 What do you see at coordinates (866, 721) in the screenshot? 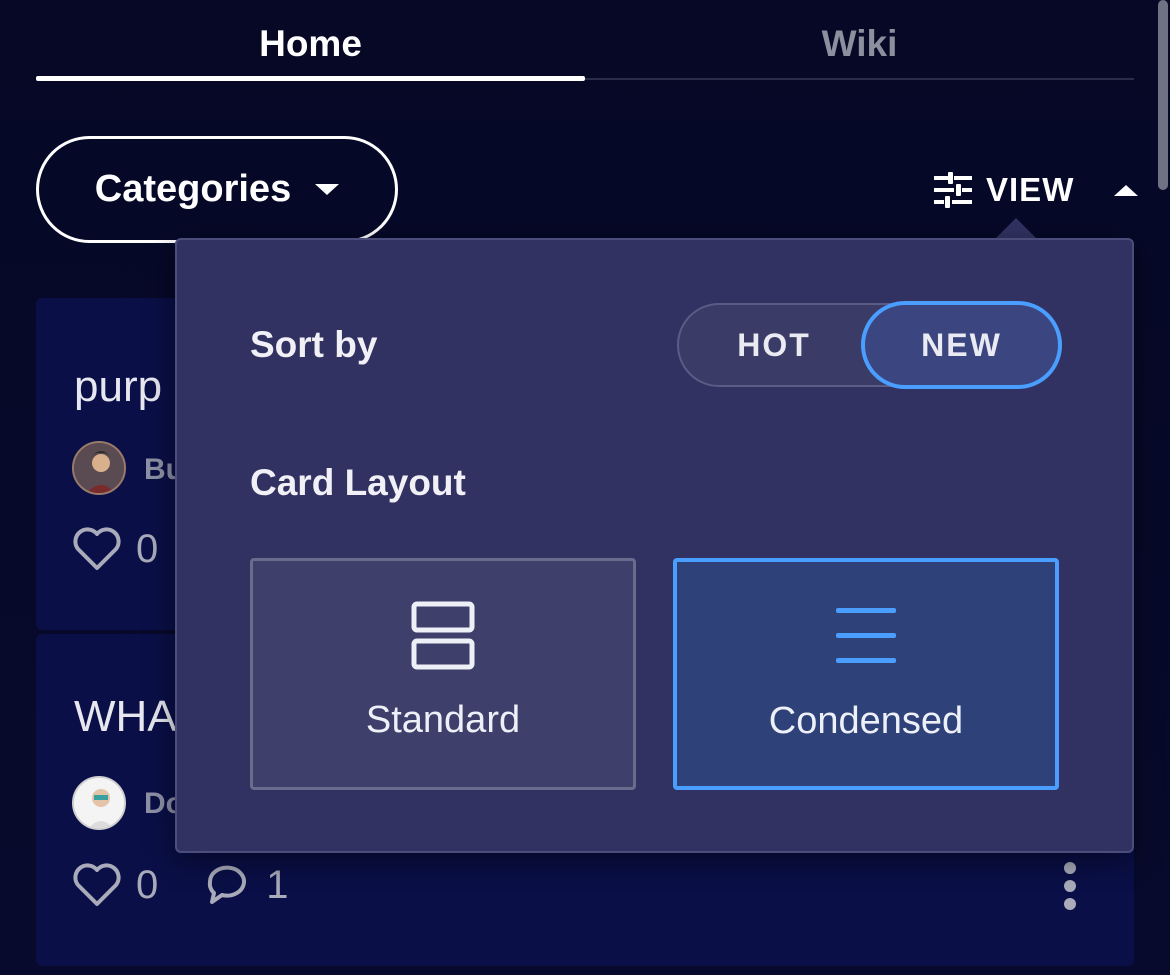
I see `layout-condensed-label: Condensed` at bounding box center [866, 721].